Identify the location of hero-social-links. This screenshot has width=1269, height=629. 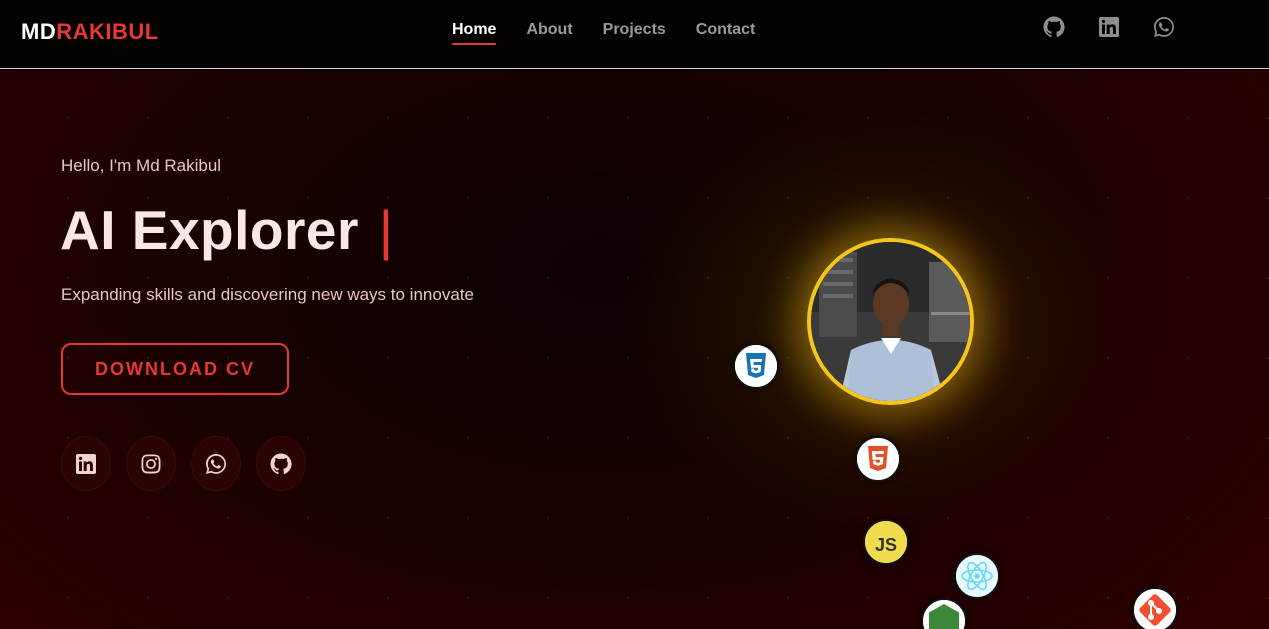
(183, 463).